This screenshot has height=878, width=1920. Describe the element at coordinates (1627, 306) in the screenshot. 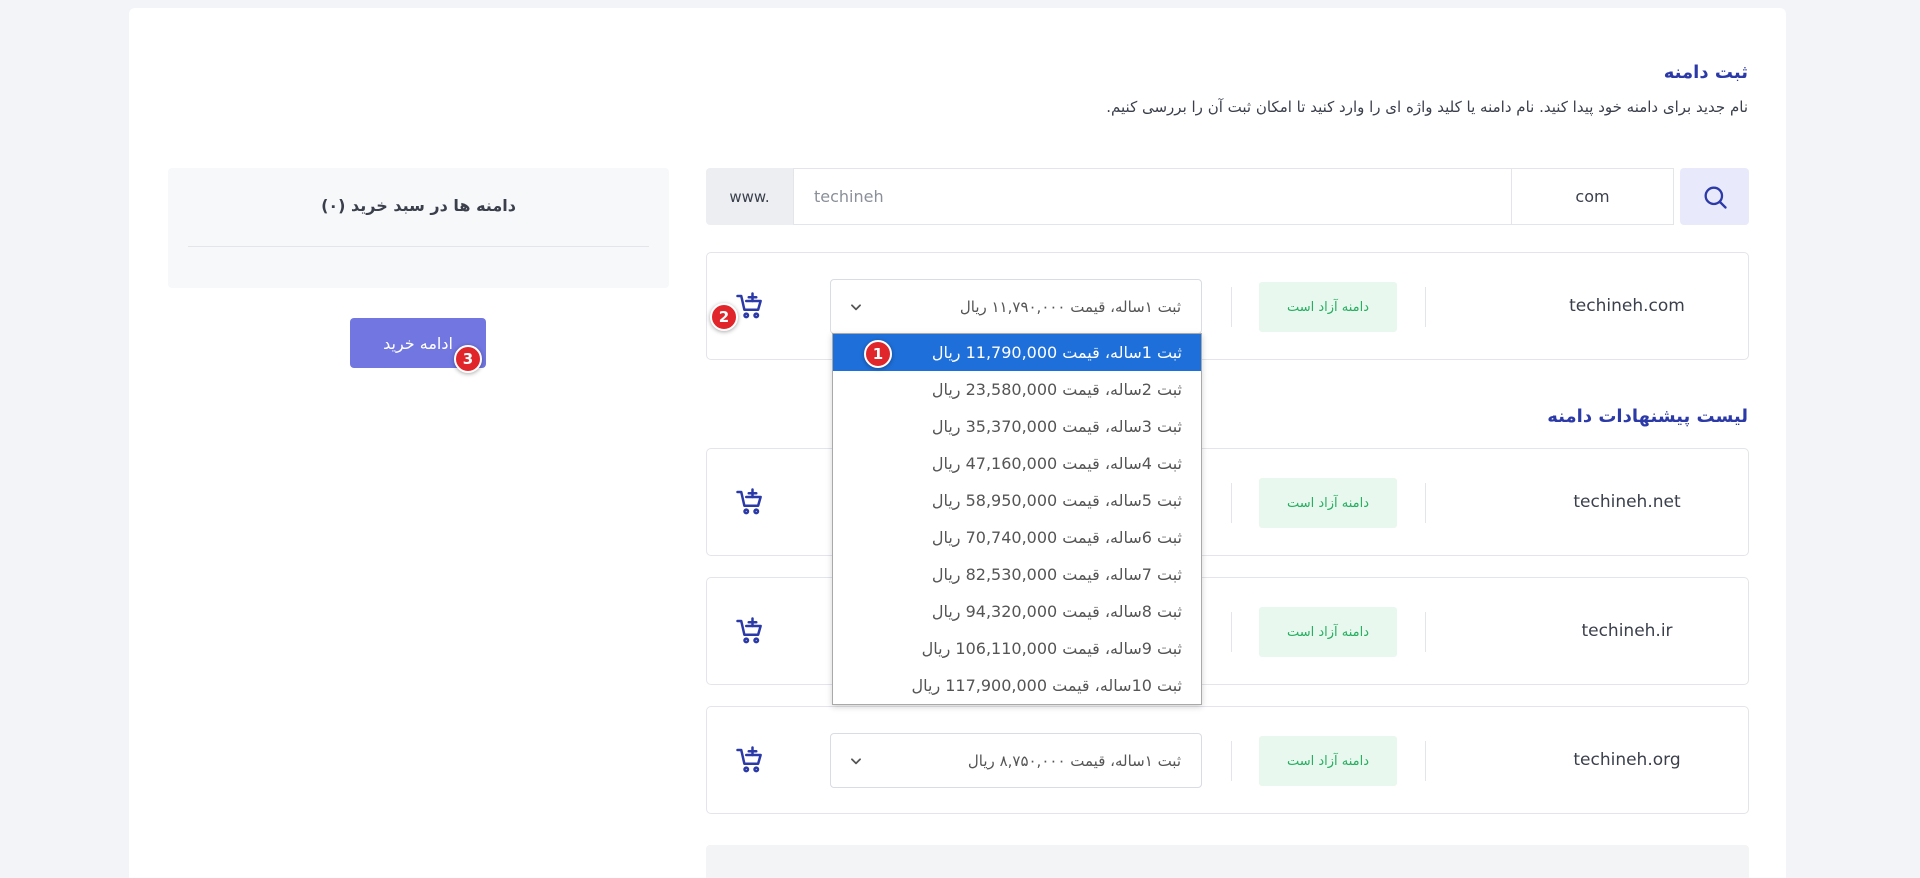

I see `domain-name: techineh.com` at that location.